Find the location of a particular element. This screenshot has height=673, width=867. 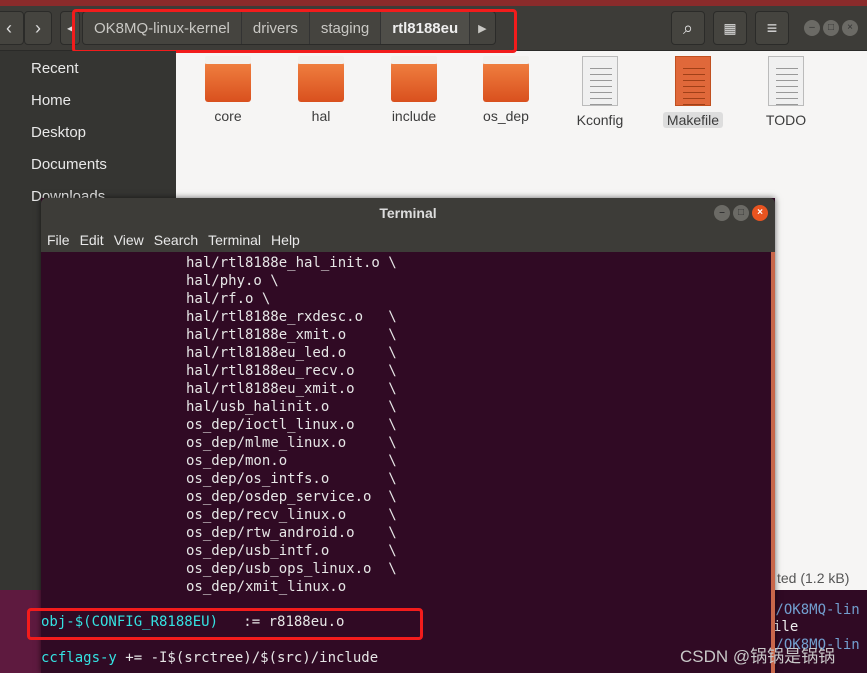

makefile-line: hal/rtl8188eu_recv.o \ is located at coordinates (291, 371).